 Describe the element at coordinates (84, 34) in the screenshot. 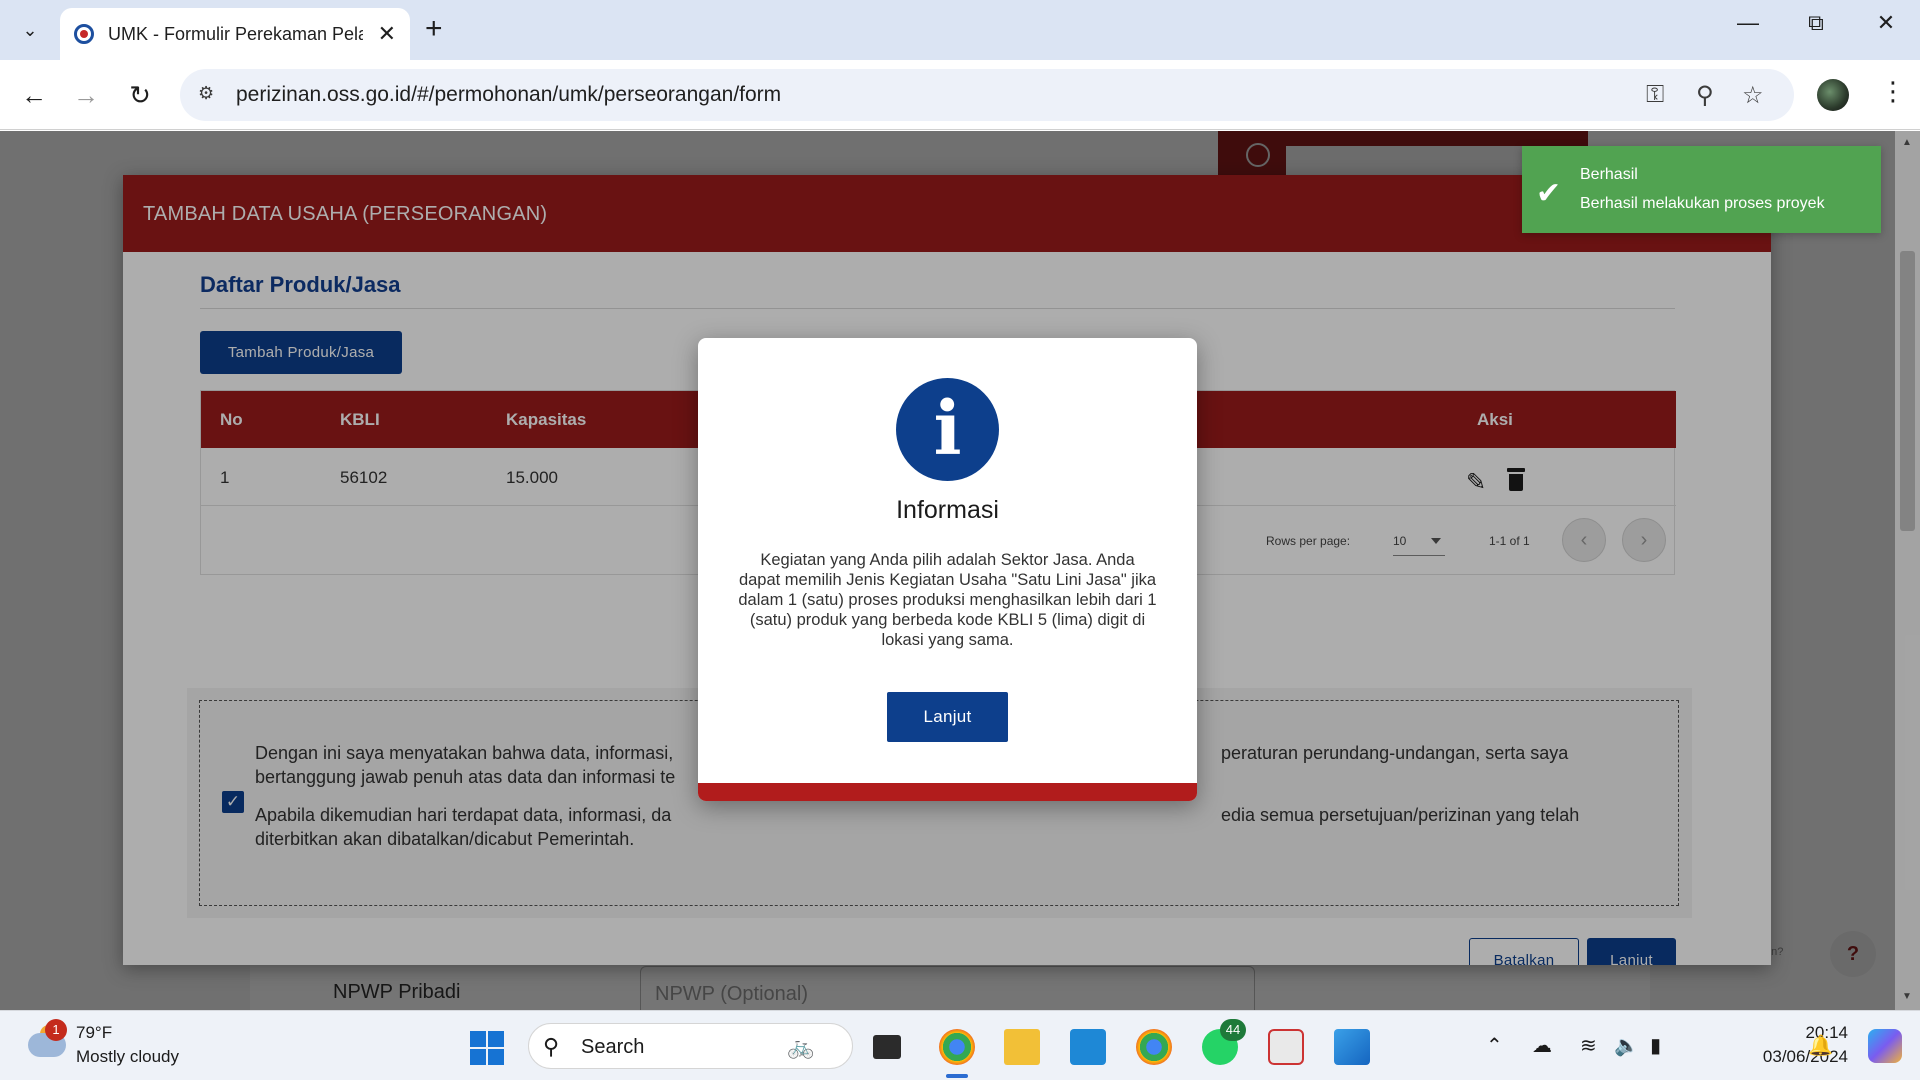

I see `oss-favicon-icon` at that location.